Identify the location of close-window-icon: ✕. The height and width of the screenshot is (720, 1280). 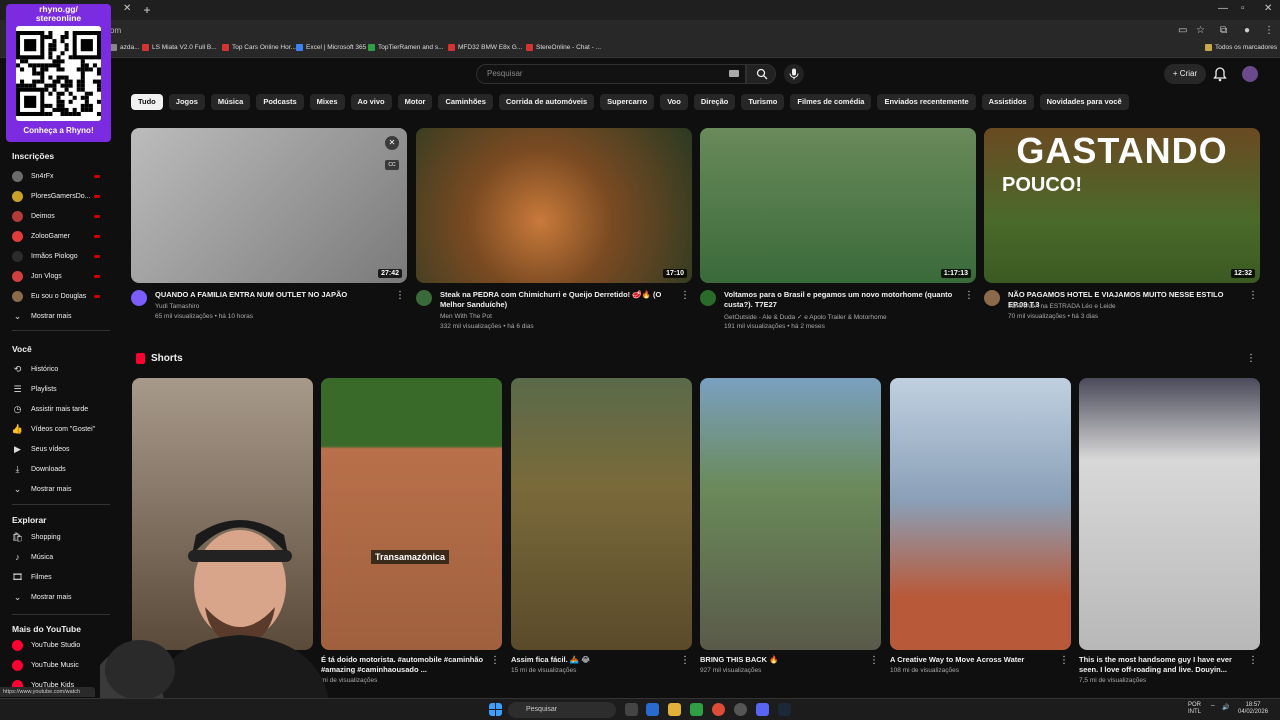
(1268, 8).